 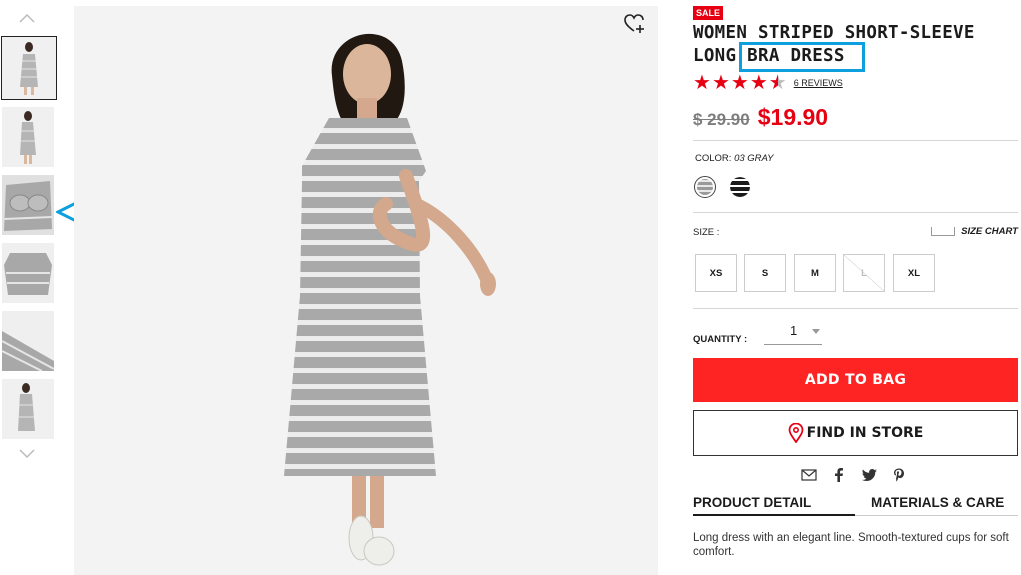 What do you see at coordinates (839, 475) in the screenshot?
I see `facebook-icon` at bounding box center [839, 475].